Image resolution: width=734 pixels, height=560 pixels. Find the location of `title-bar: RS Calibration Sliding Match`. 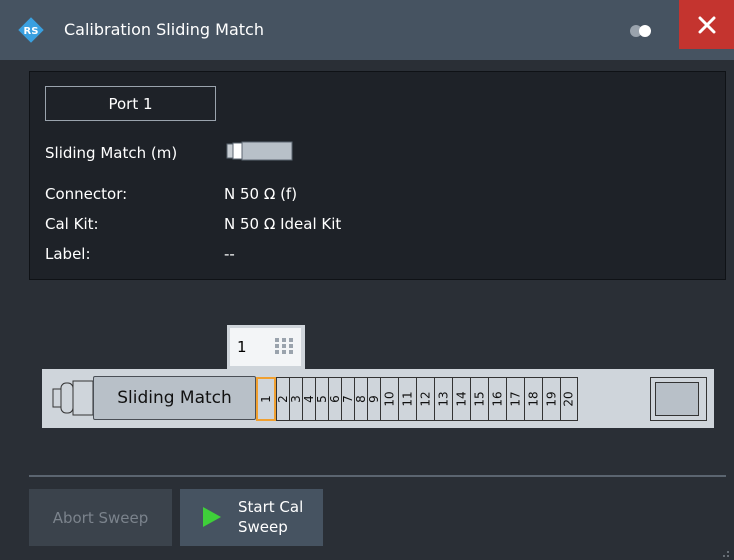

title-bar: RS Calibration Sliding Match is located at coordinates (367, 30).